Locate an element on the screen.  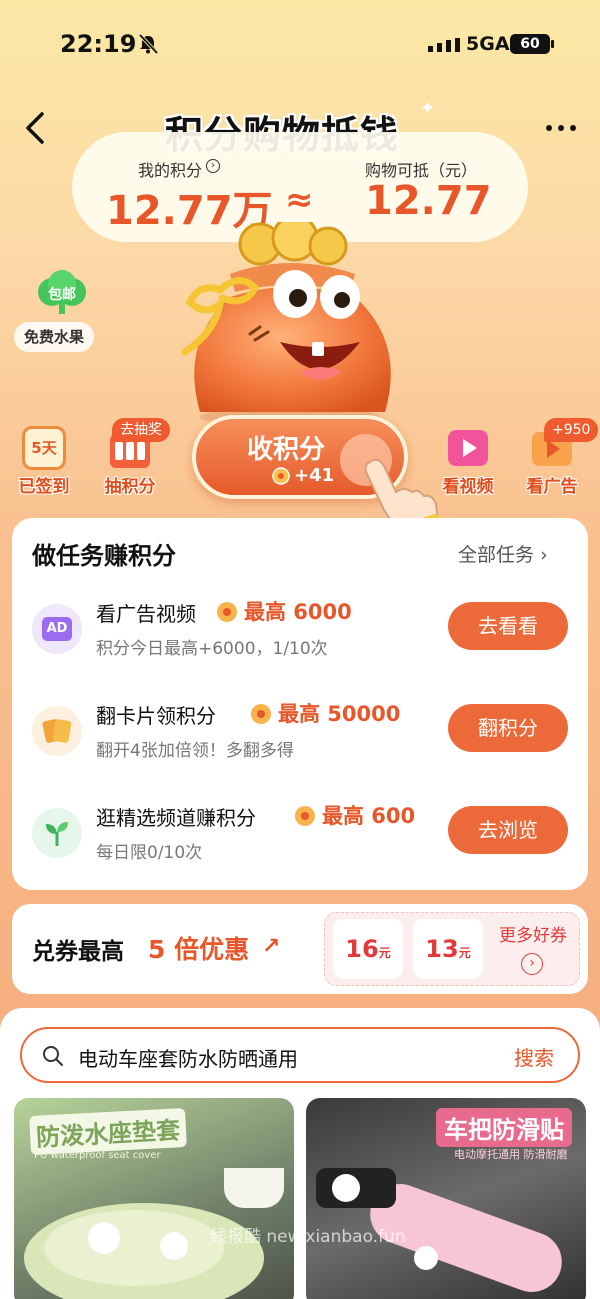
browse-button: 去浏览 is located at coordinates (508, 830).